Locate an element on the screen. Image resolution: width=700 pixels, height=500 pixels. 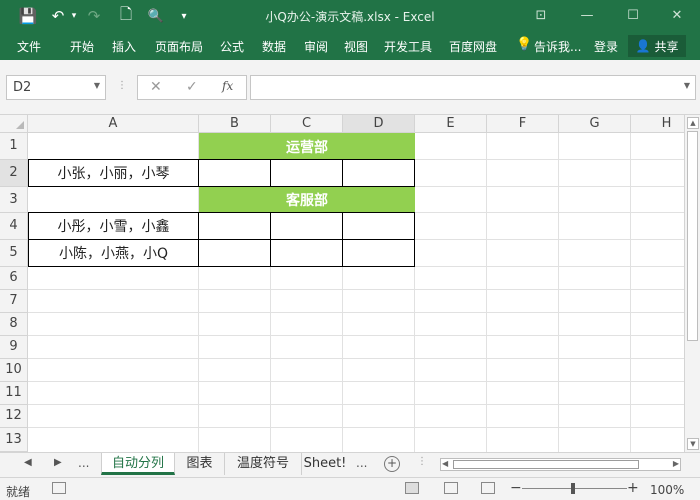
column-header-c: C is located at coordinates (307, 124).